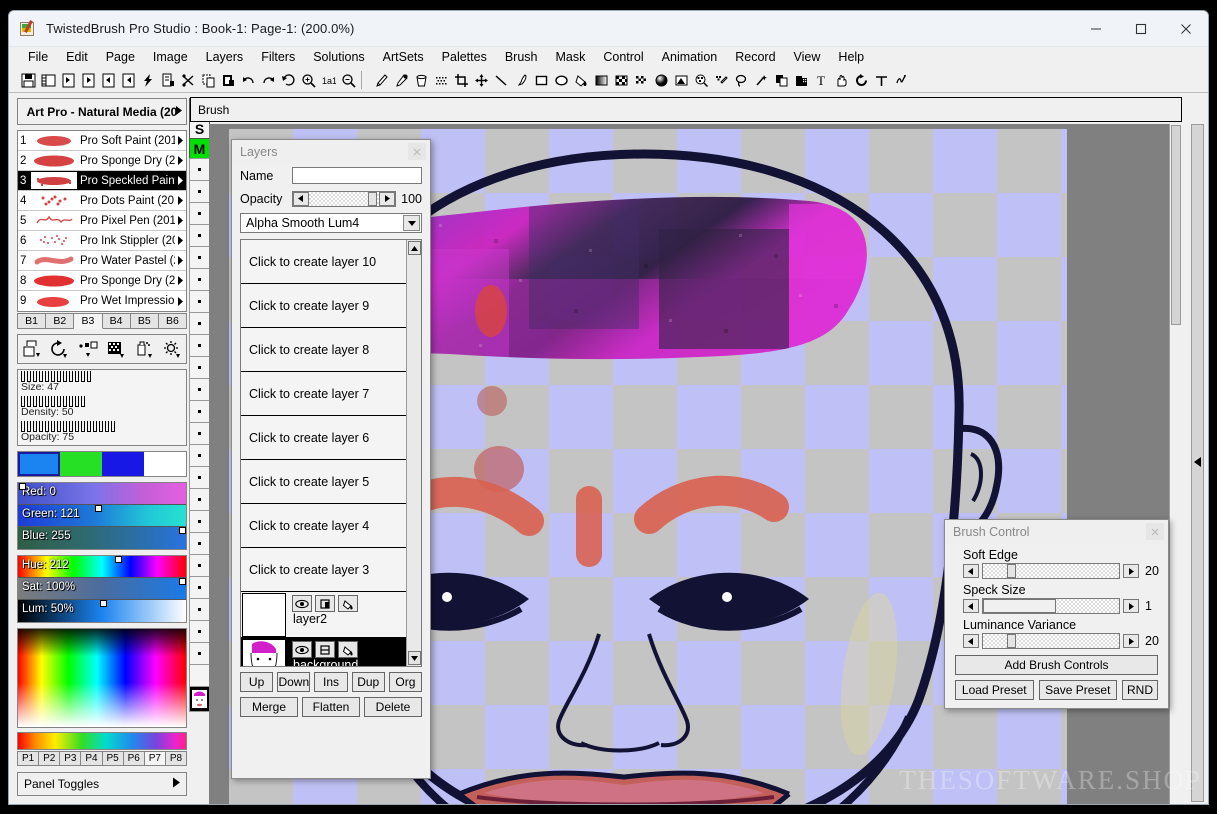  I want to click on menu-palettes: Palettes, so click(464, 57).